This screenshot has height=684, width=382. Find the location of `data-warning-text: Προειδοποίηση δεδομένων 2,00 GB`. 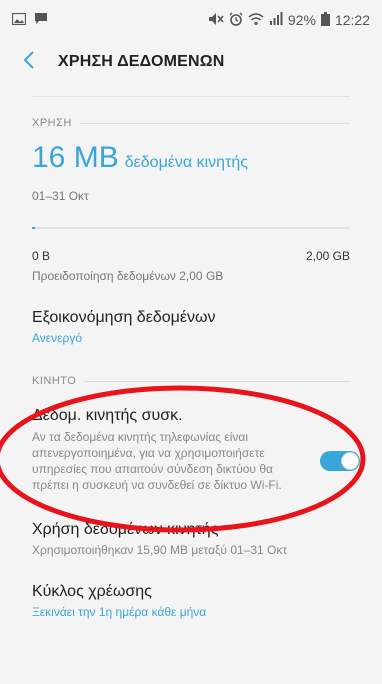

data-warning-text: Προειδοποίηση δεδομένων 2,00 GB is located at coordinates (128, 276).